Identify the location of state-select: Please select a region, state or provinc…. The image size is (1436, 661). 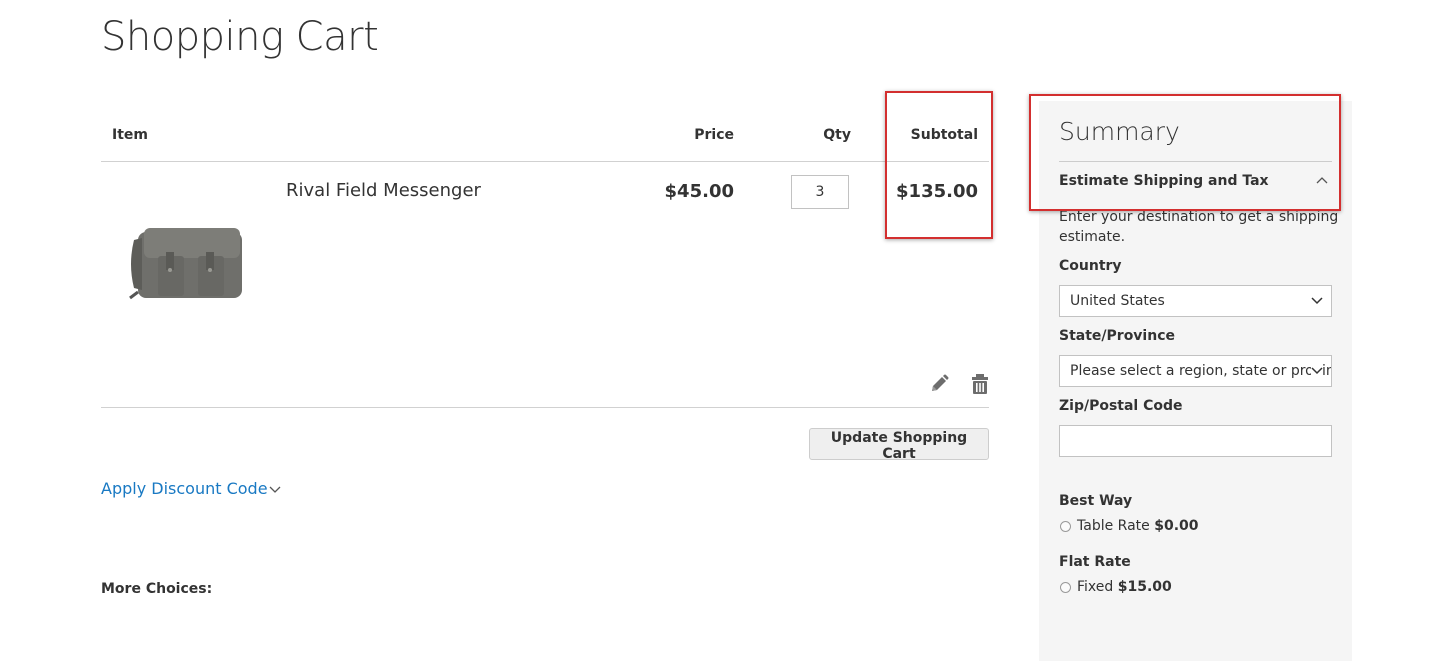
(1195, 371).